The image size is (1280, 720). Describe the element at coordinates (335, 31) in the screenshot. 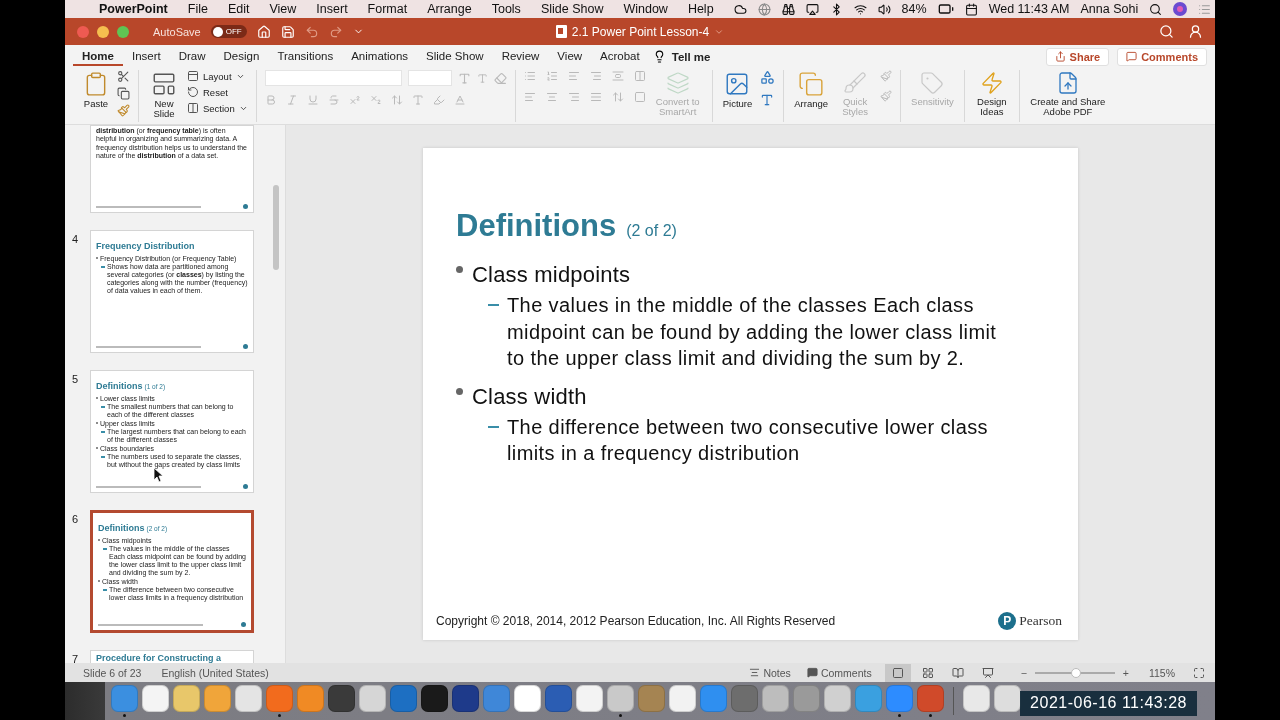

I see `redo-icon` at that location.